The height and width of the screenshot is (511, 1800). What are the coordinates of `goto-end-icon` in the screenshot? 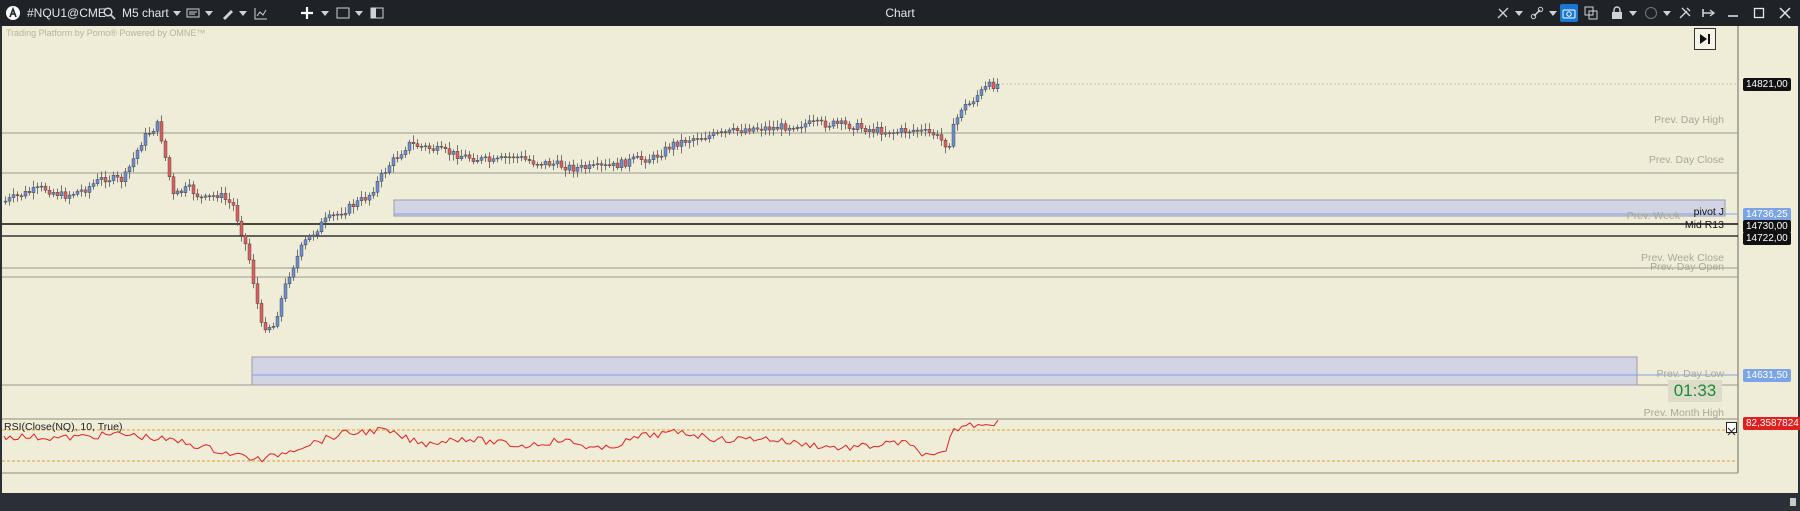 It's located at (1705, 39).